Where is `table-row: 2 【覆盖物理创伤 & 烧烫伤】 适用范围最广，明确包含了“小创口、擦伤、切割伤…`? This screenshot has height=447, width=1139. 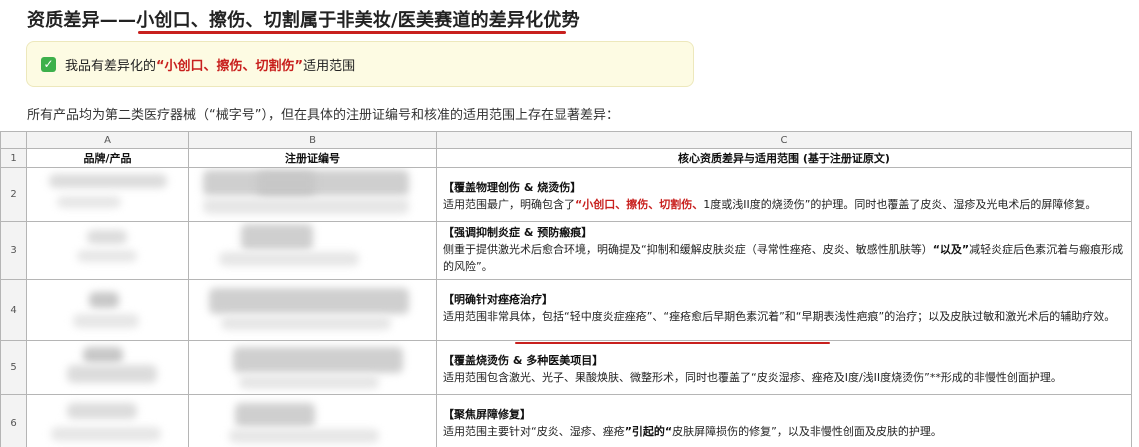 table-row: 2 【覆盖物理创伤 & 烧烫伤】 适用范围最广，明确包含了“小创口、擦伤、切割伤… is located at coordinates (566, 194).